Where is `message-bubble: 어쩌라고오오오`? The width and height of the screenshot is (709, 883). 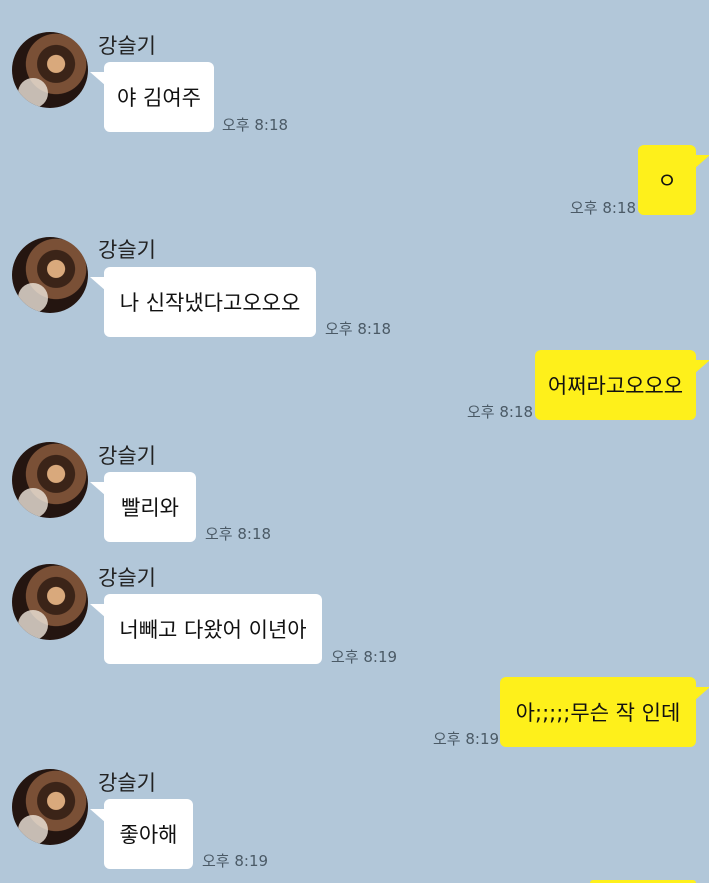 message-bubble: 어쩌라고오오오 is located at coordinates (615, 385).